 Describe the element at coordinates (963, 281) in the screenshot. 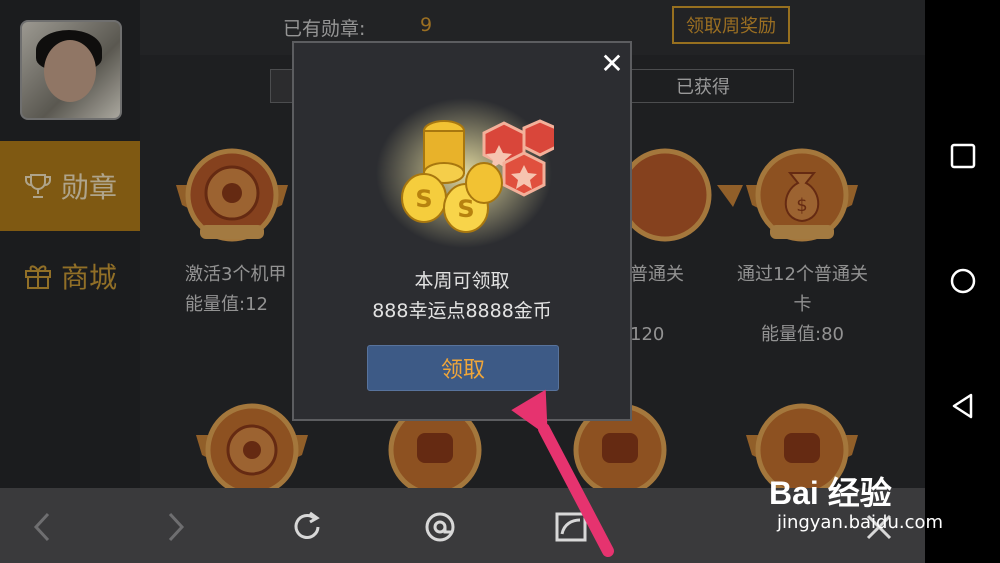

I see `home-icon` at that location.